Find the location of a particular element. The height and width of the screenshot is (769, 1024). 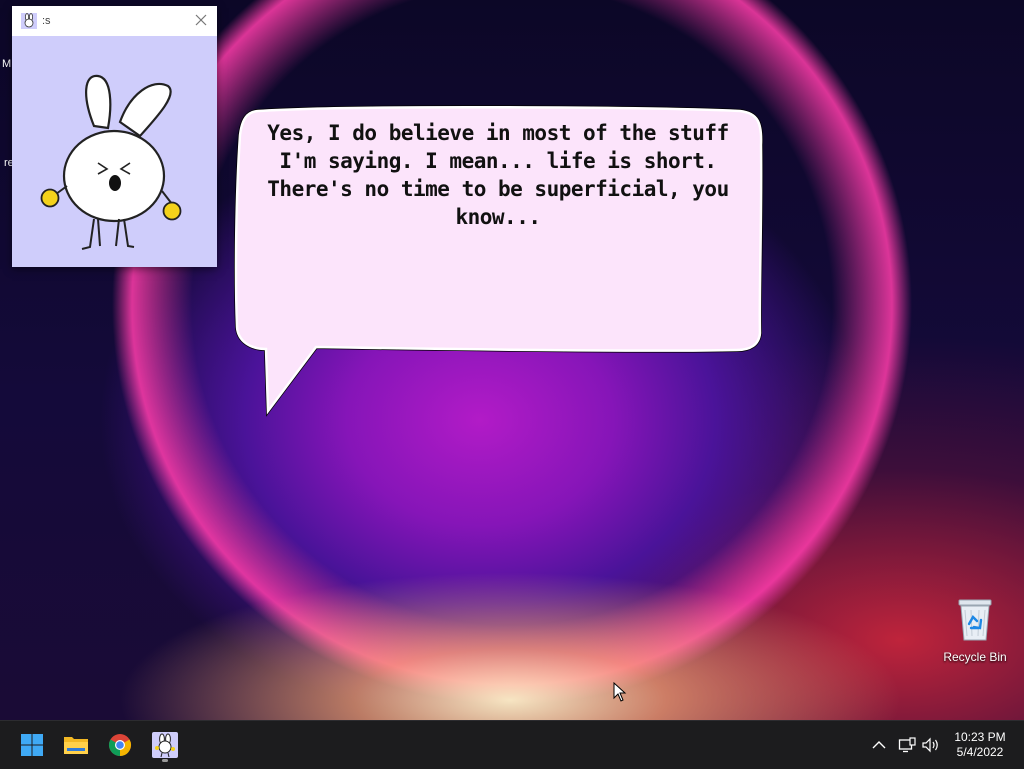

volume-icon is located at coordinates (930, 745).